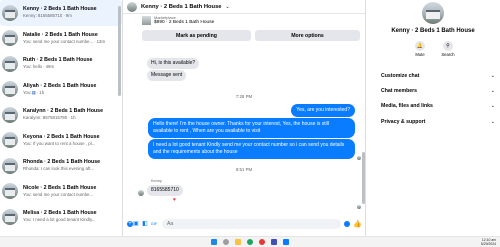 This screenshot has height=247, width=500. Describe the element at coordinates (68, 16) in the screenshot. I see `conversation-time: 9m` at that location.